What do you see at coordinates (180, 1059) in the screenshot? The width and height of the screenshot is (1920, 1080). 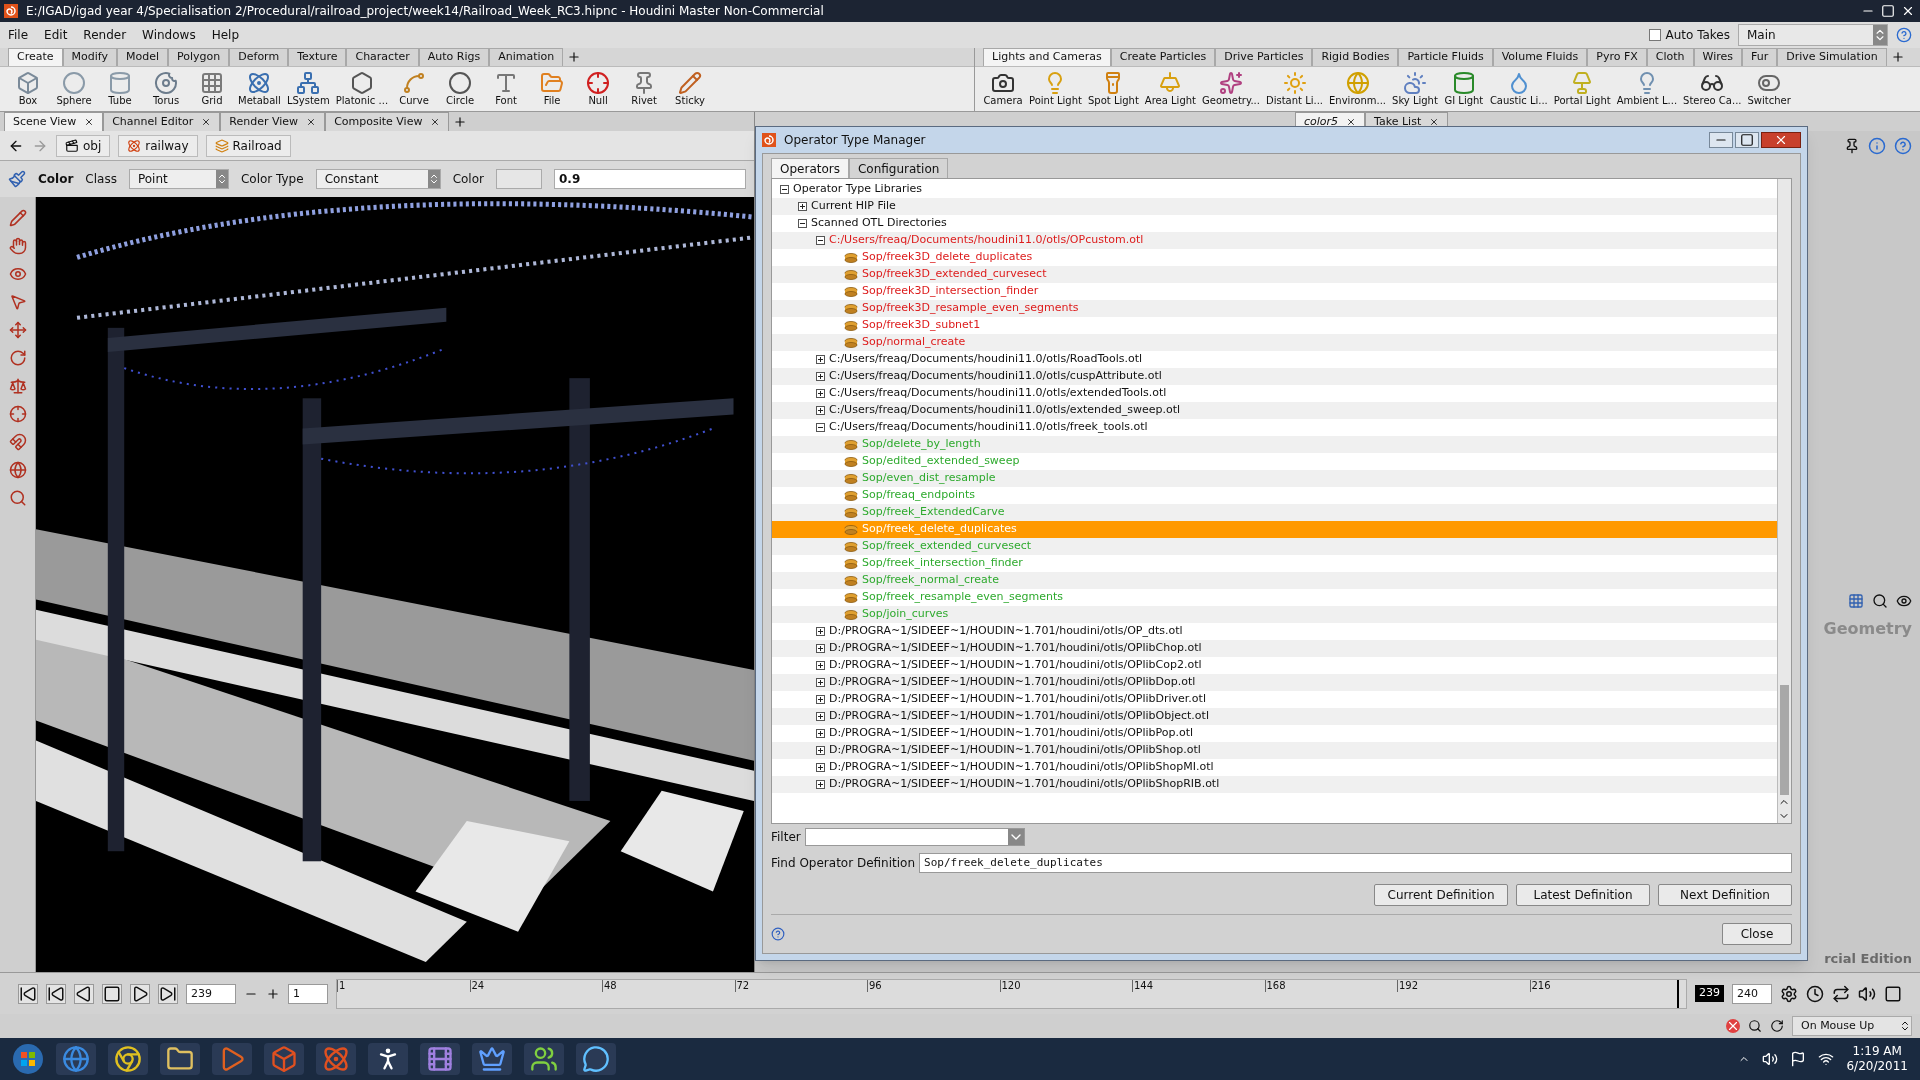 I see `folder-icon` at bounding box center [180, 1059].